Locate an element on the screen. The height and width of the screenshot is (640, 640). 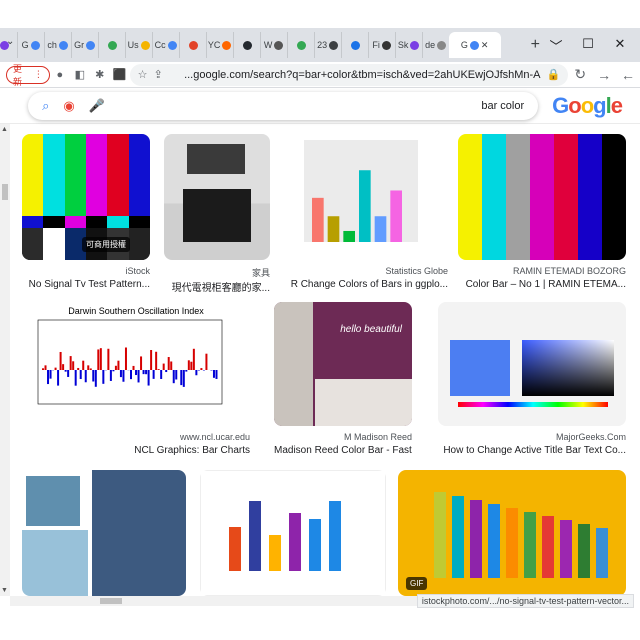
back-button: ← is located at coordinates (628, 75).